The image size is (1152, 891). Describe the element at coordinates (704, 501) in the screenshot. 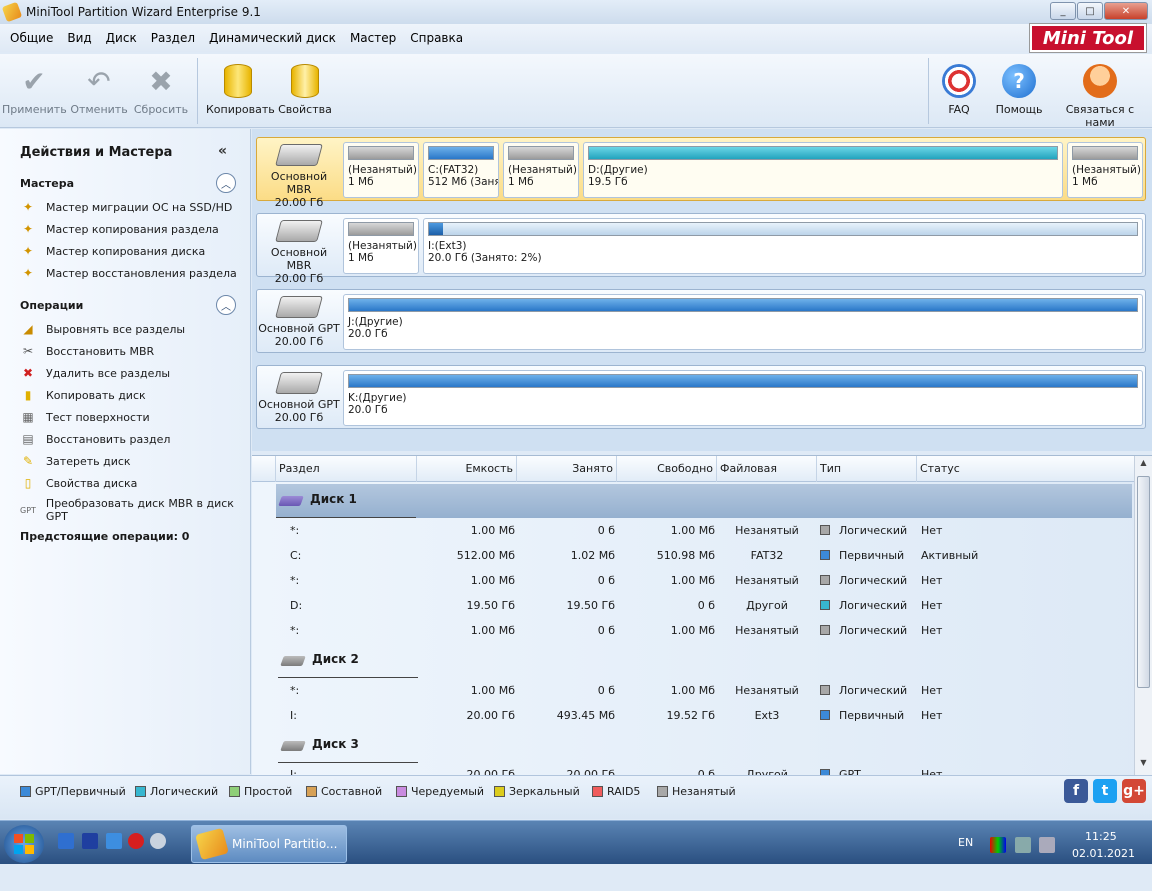

I see `disk-group-row: Диск 1` at that location.